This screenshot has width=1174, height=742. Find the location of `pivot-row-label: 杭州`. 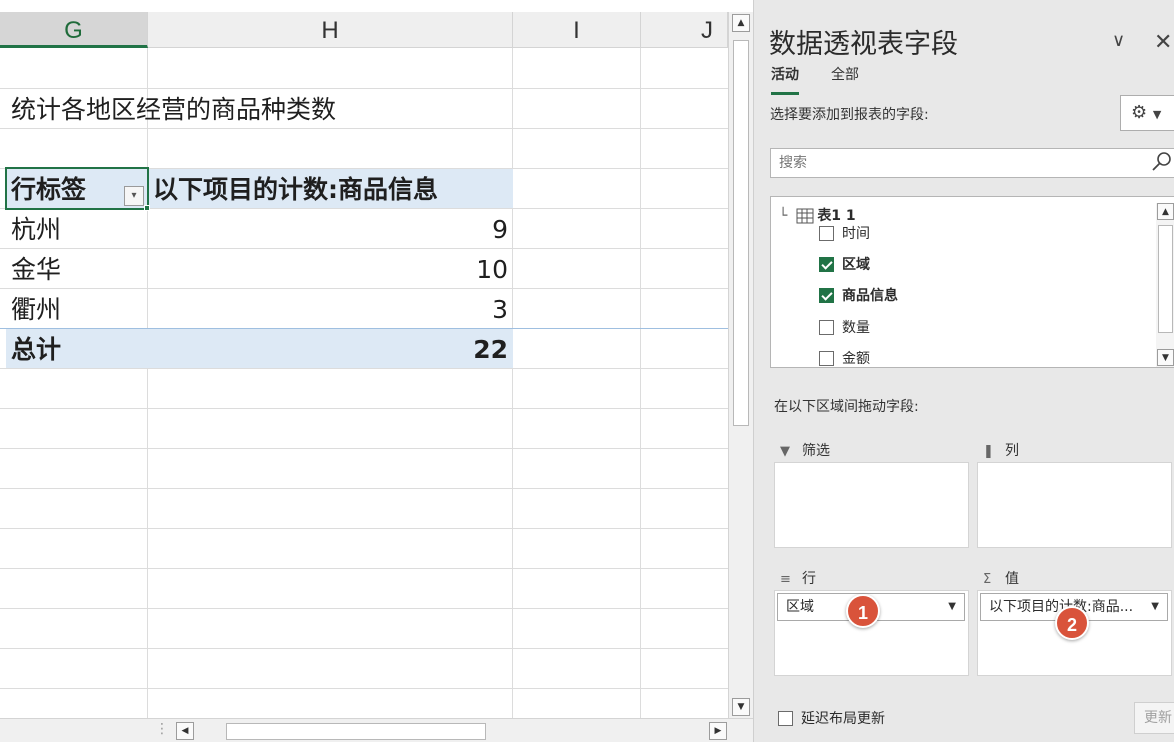

pivot-row-label: 杭州 is located at coordinates (36, 228).